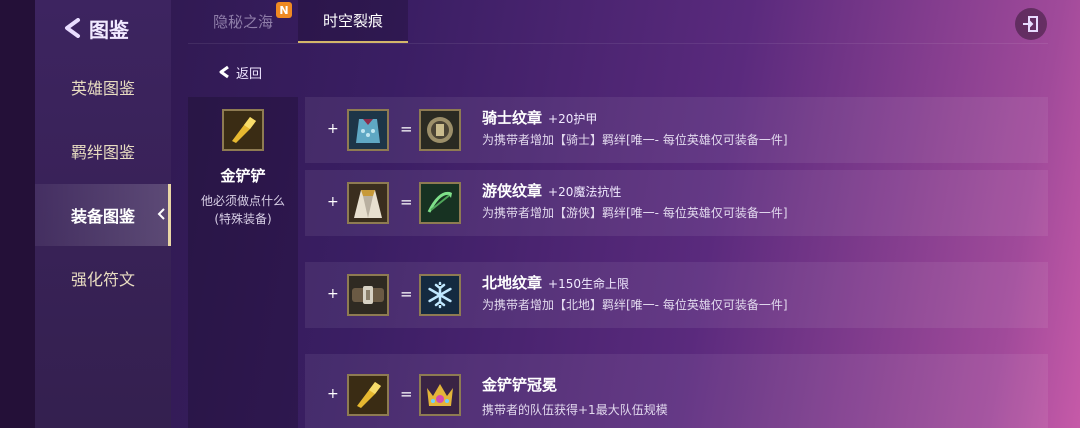  What do you see at coordinates (368, 130) in the screenshot?
I see `chain-vest-icon` at bounding box center [368, 130].